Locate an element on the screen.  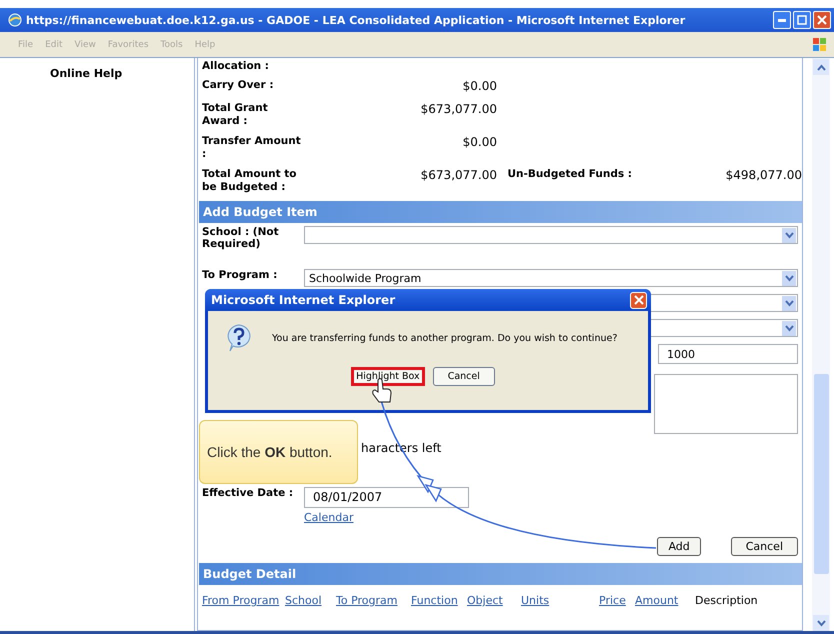
calendar-link: Calendar is located at coordinates (329, 517).